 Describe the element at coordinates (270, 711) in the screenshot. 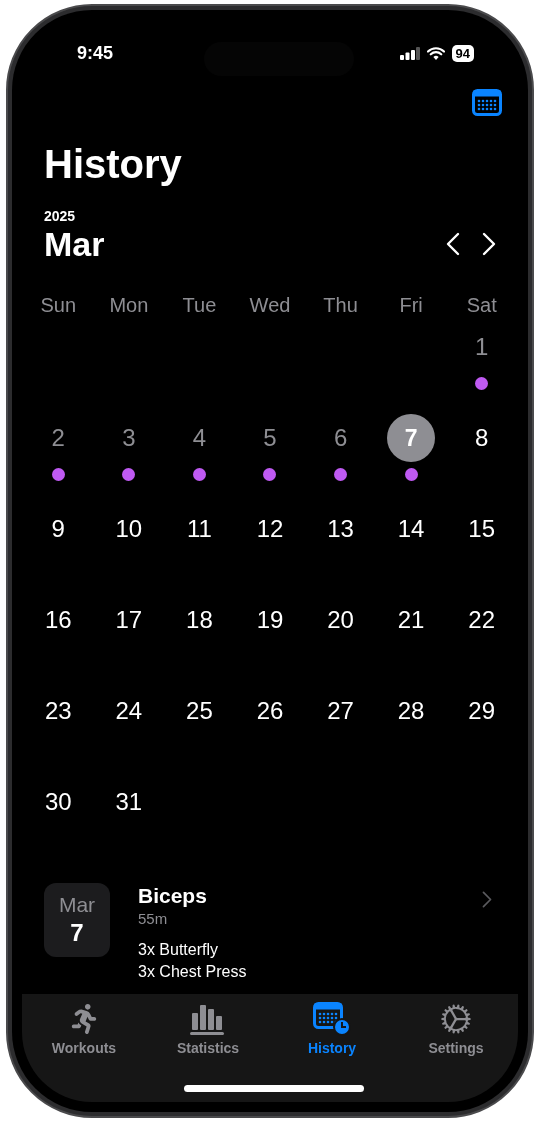

I see `calendar-day: 26` at that location.